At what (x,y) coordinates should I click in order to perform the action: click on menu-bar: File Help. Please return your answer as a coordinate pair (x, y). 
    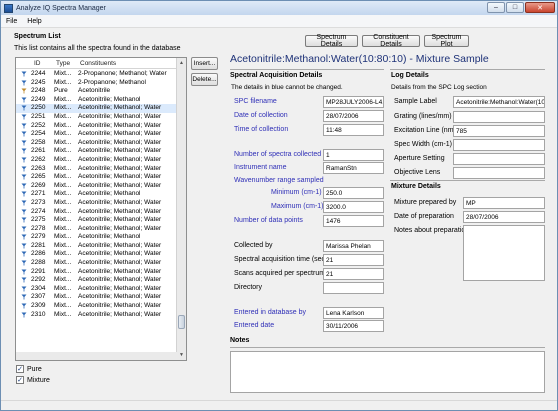
    Looking at the image, I should click on (279, 21).